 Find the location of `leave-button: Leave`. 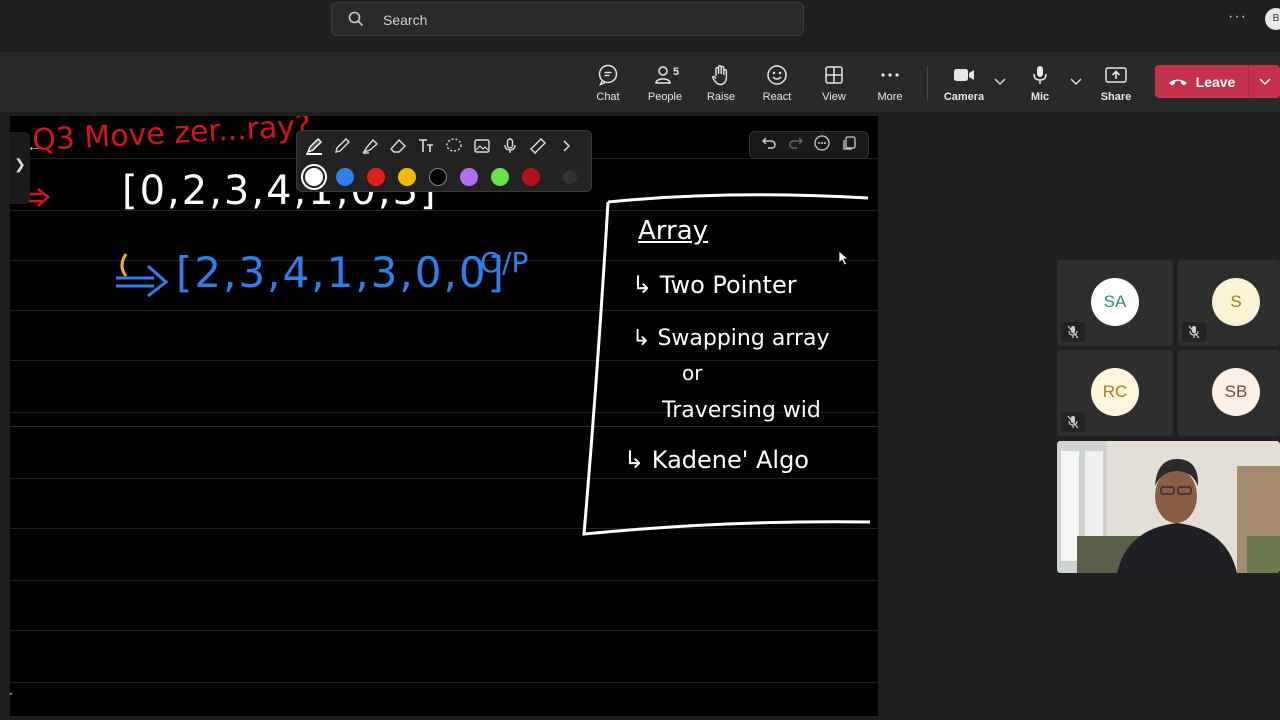

leave-button: Leave is located at coordinates (1217, 81).